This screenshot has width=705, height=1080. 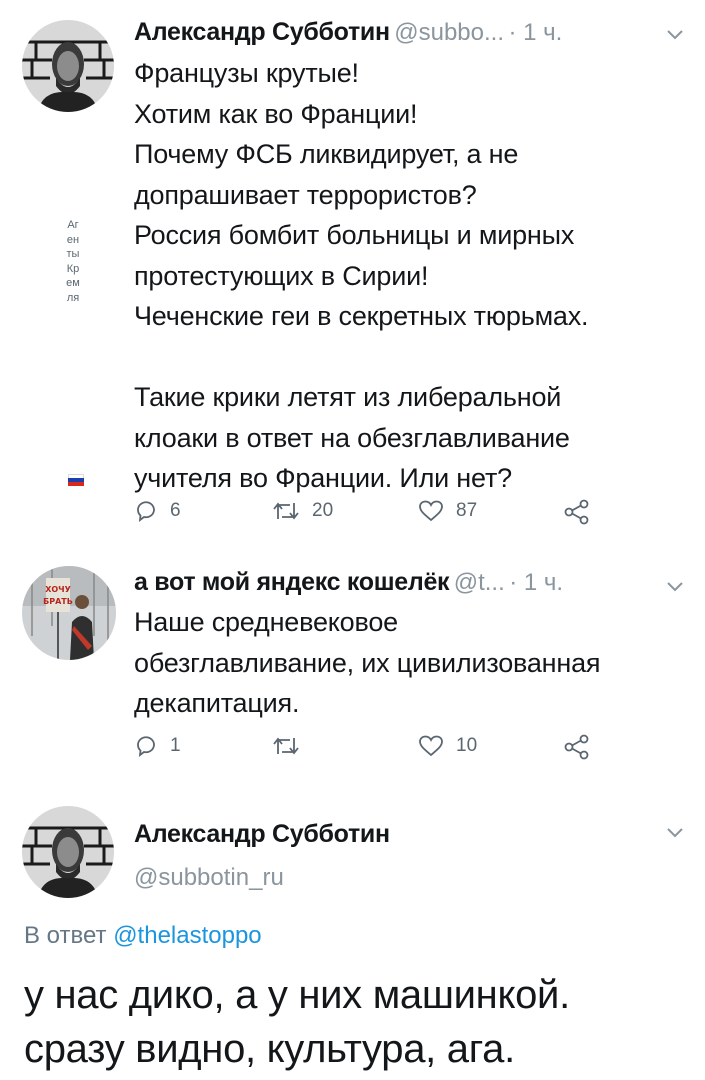 I want to click on like-button: 87, so click(x=447, y=511).